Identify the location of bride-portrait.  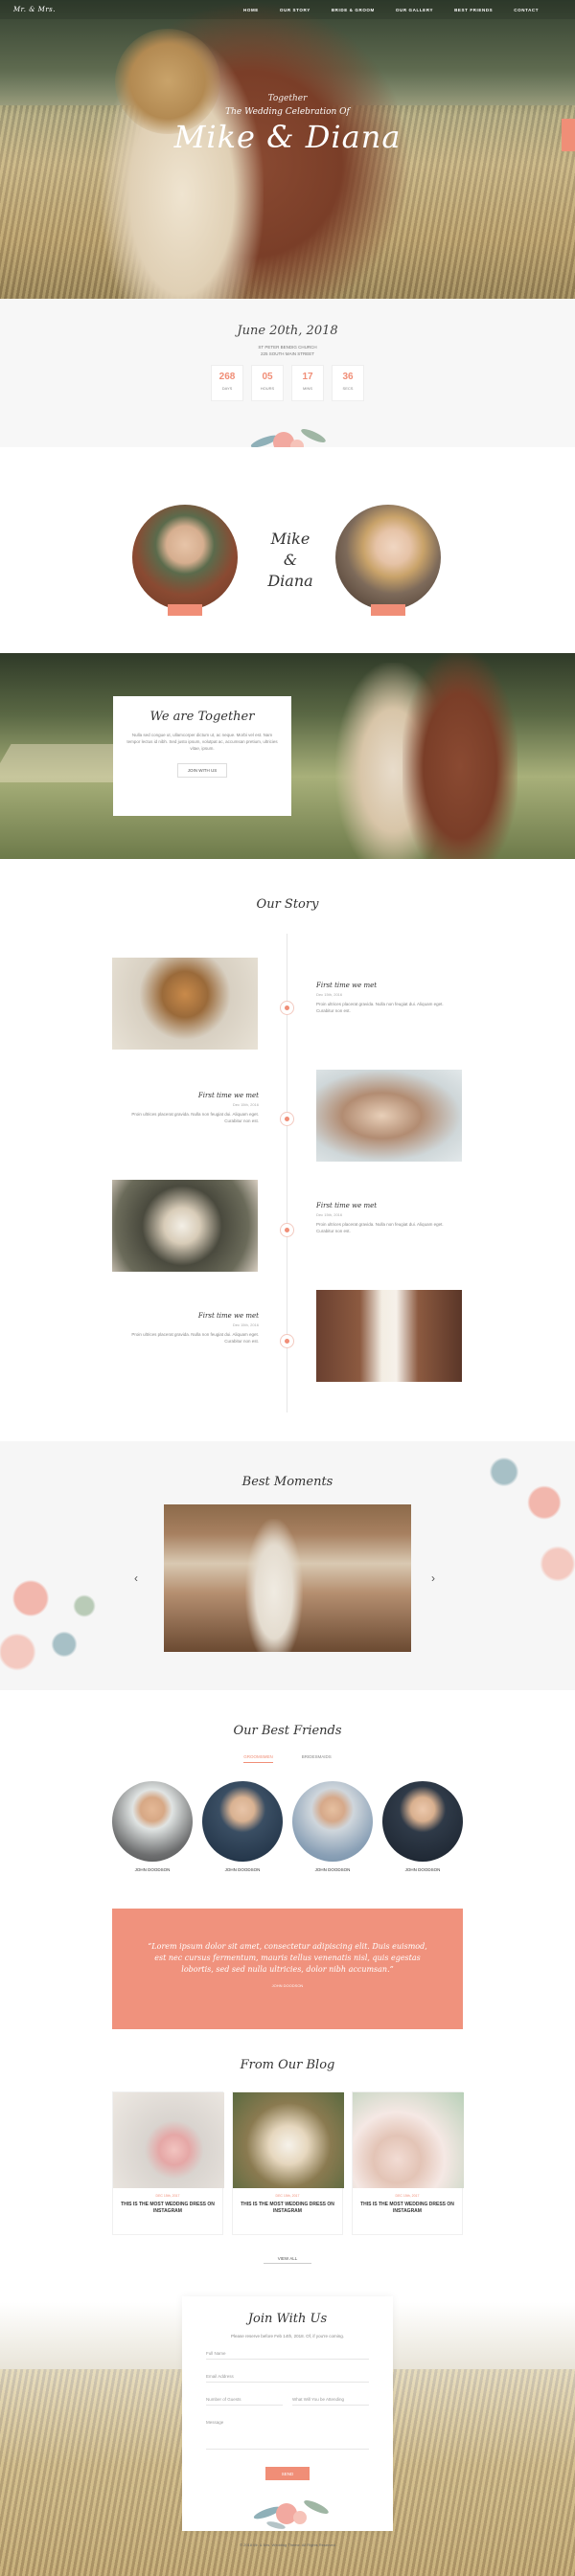
(388, 557).